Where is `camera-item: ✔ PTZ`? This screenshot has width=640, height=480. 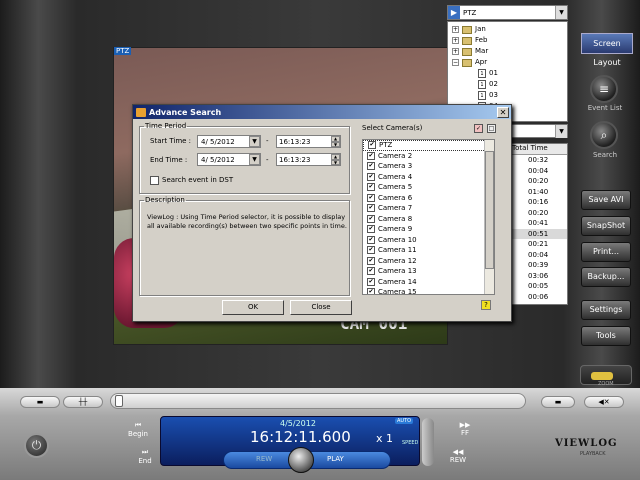 camera-item: ✔ PTZ is located at coordinates (428, 145).